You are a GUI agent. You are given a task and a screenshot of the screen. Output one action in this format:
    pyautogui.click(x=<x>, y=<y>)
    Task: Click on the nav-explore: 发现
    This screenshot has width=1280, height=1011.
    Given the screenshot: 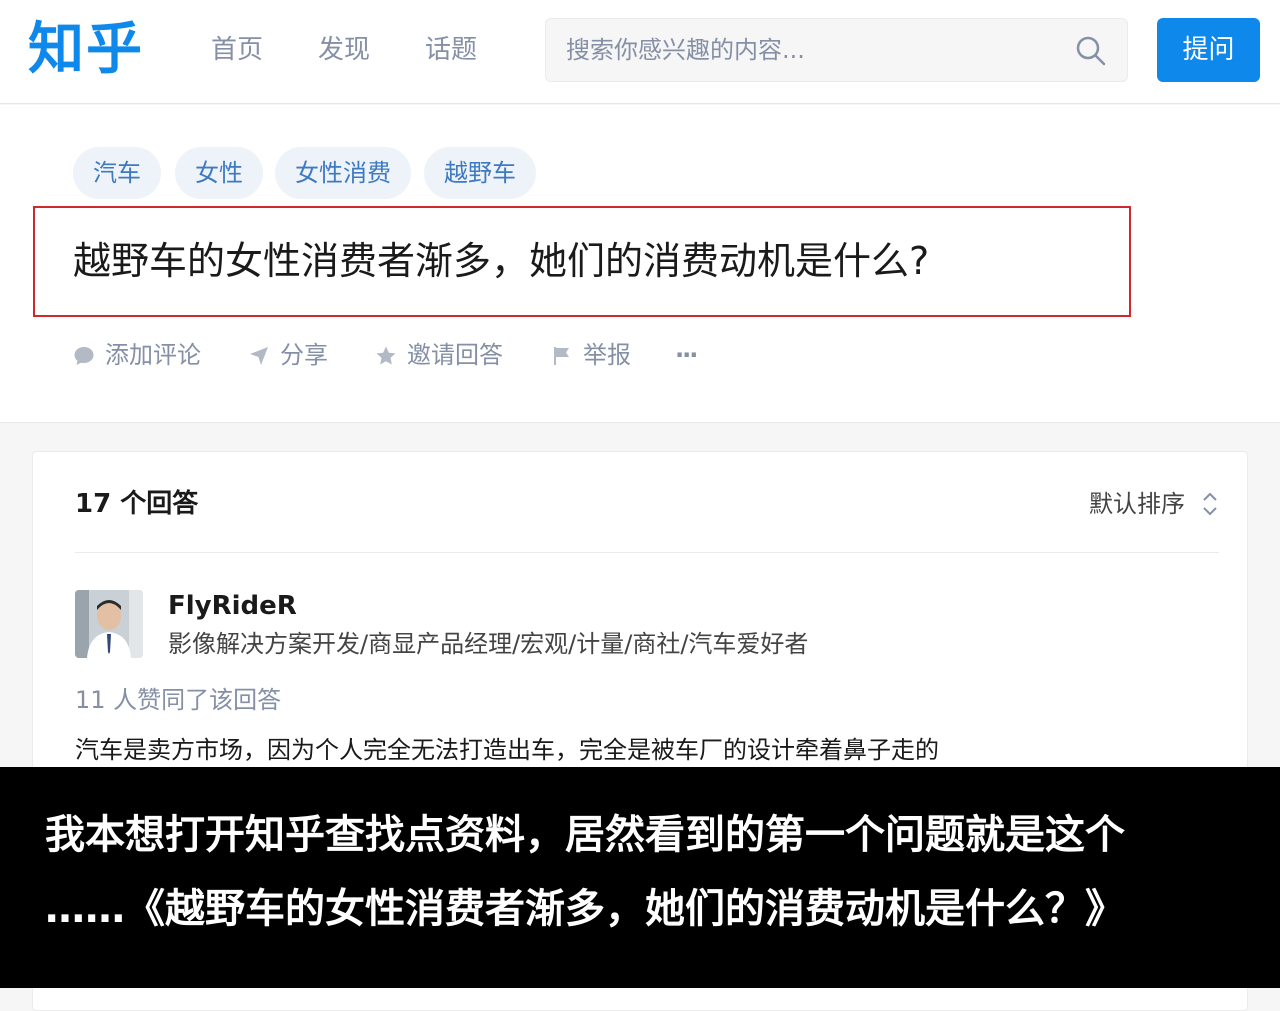 What is the action you would take?
    pyautogui.click(x=344, y=50)
    